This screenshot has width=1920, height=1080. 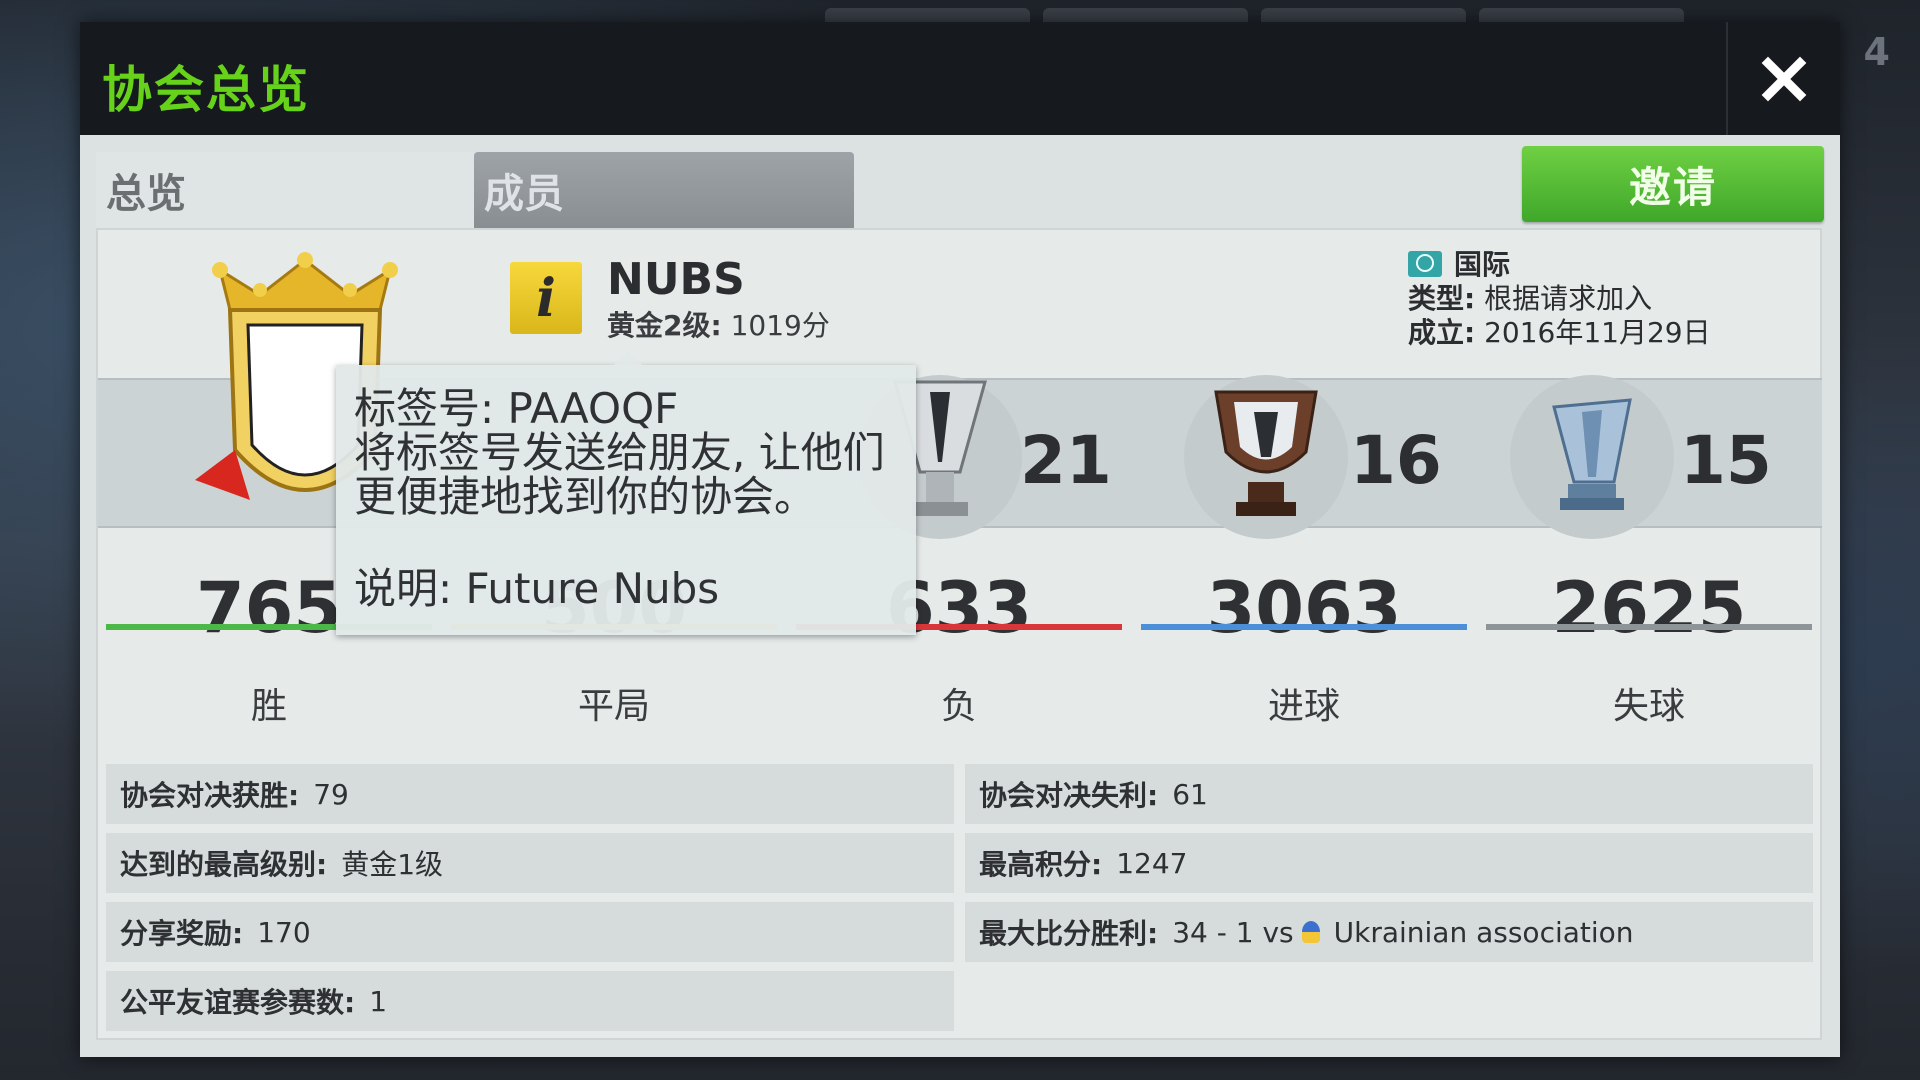 I want to click on title-bar: 协会总览, so click(x=960, y=78).